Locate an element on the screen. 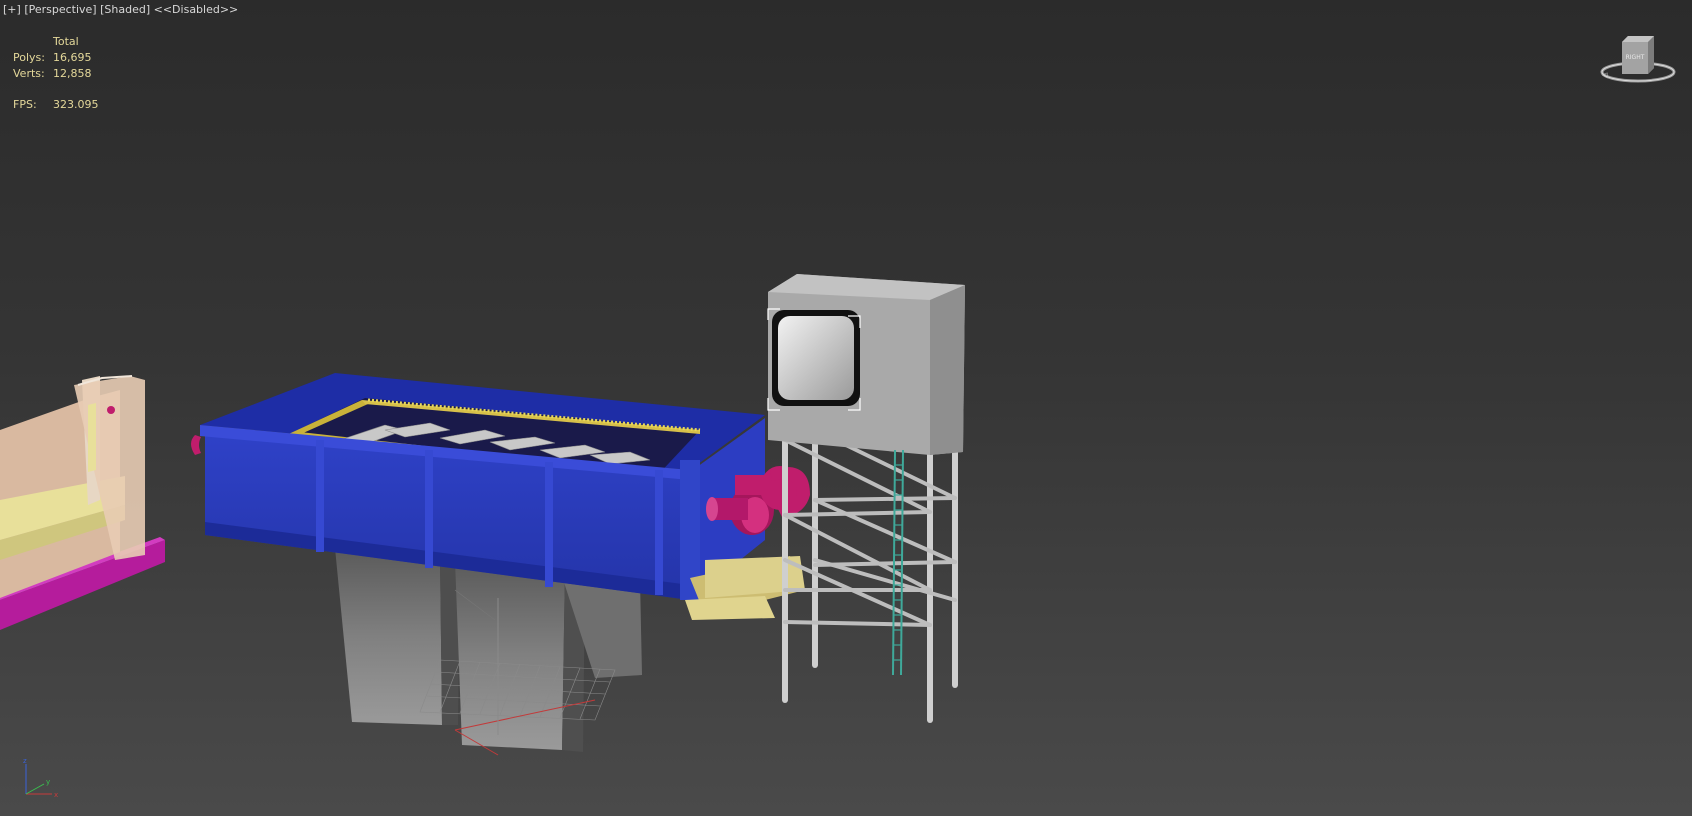 The width and height of the screenshot is (1692, 816). axis-y-label: y is located at coordinates (48, 782).